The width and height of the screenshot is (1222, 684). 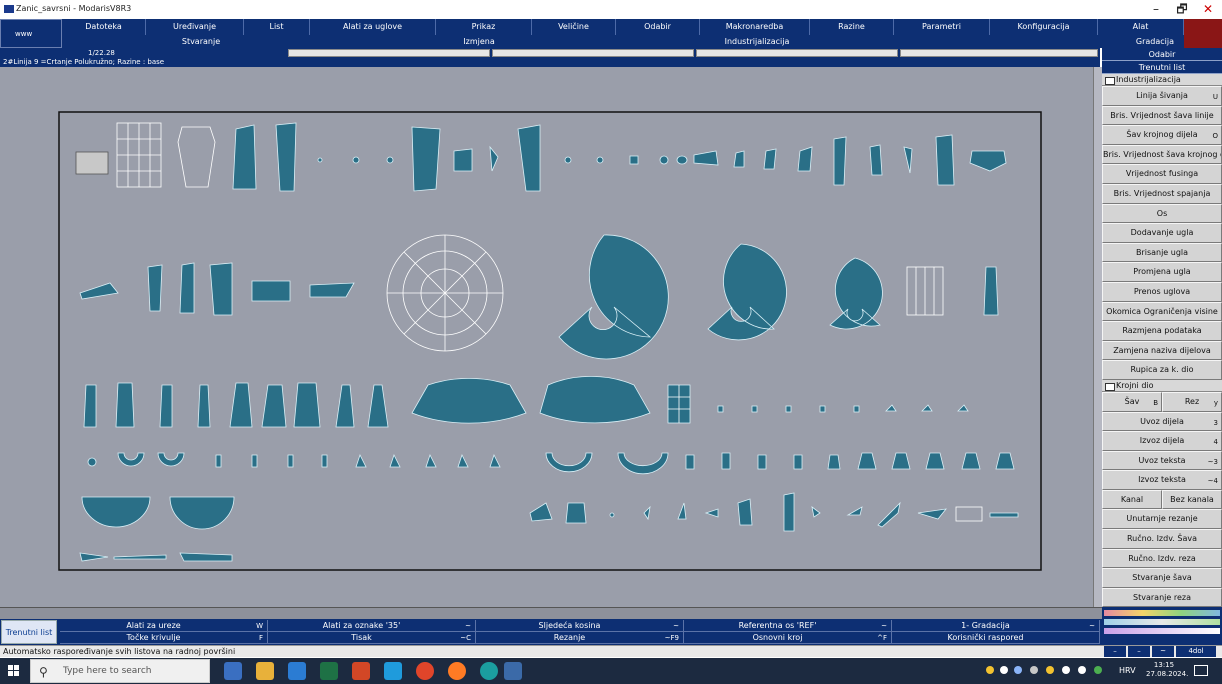 I want to click on menu-stvaranje: Stvaranje, so click(x=201, y=41).